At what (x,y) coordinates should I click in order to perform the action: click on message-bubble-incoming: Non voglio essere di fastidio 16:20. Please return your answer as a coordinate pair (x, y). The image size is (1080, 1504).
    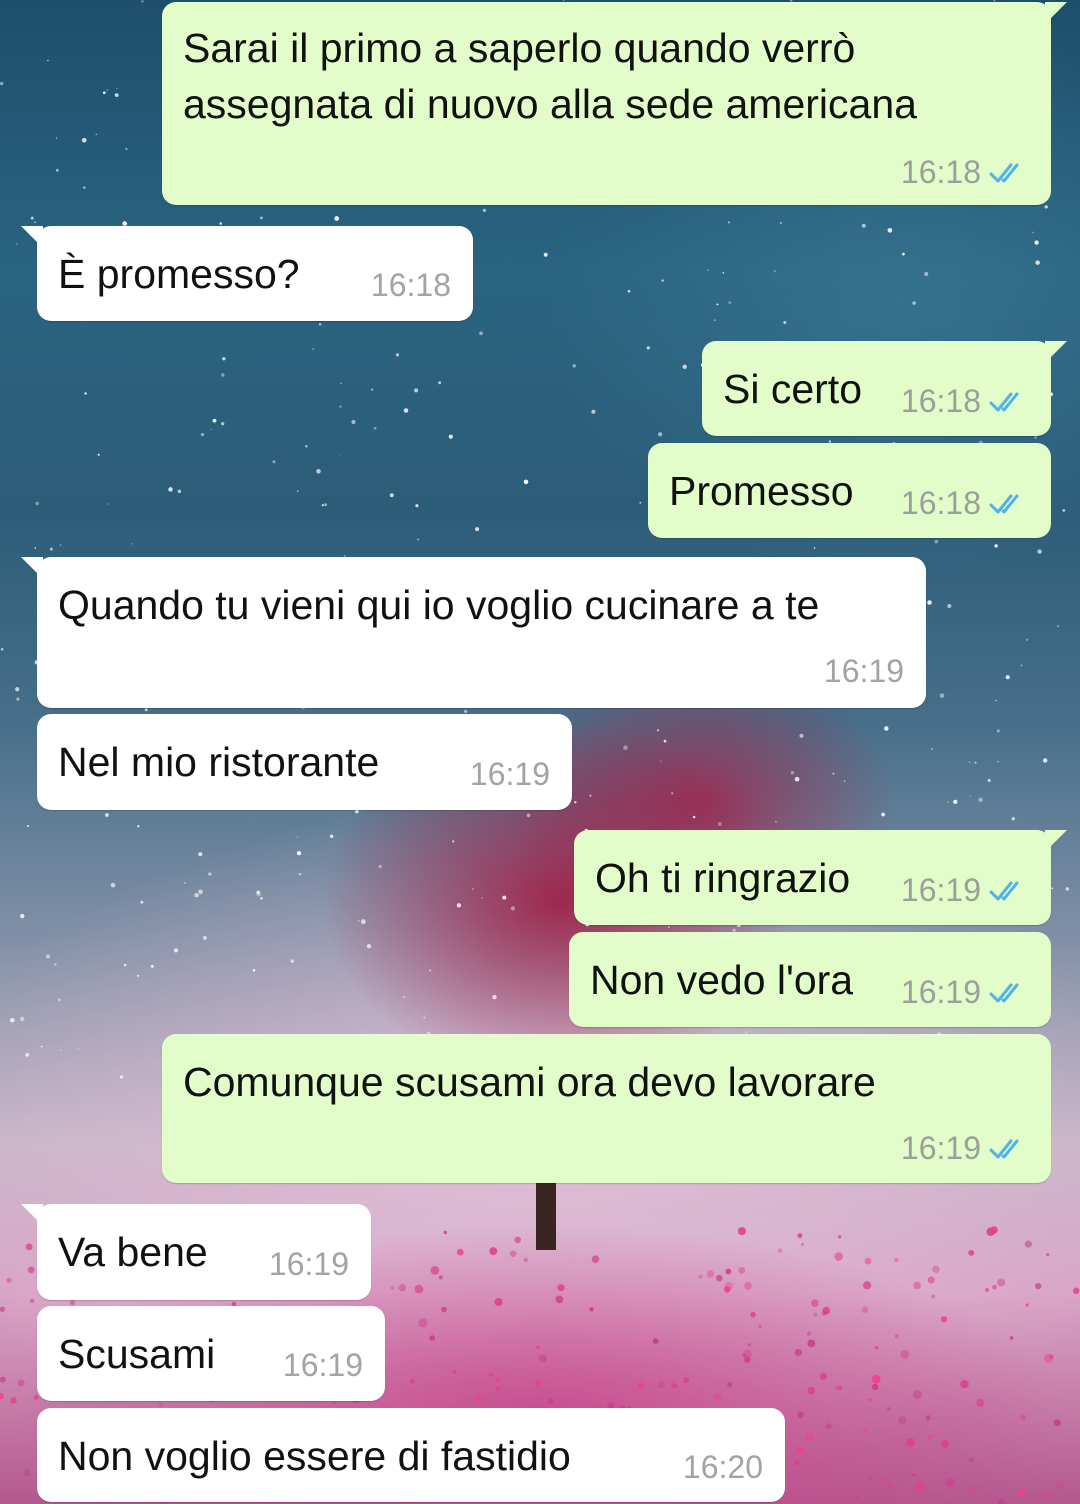
    Looking at the image, I should click on (411, 1455).